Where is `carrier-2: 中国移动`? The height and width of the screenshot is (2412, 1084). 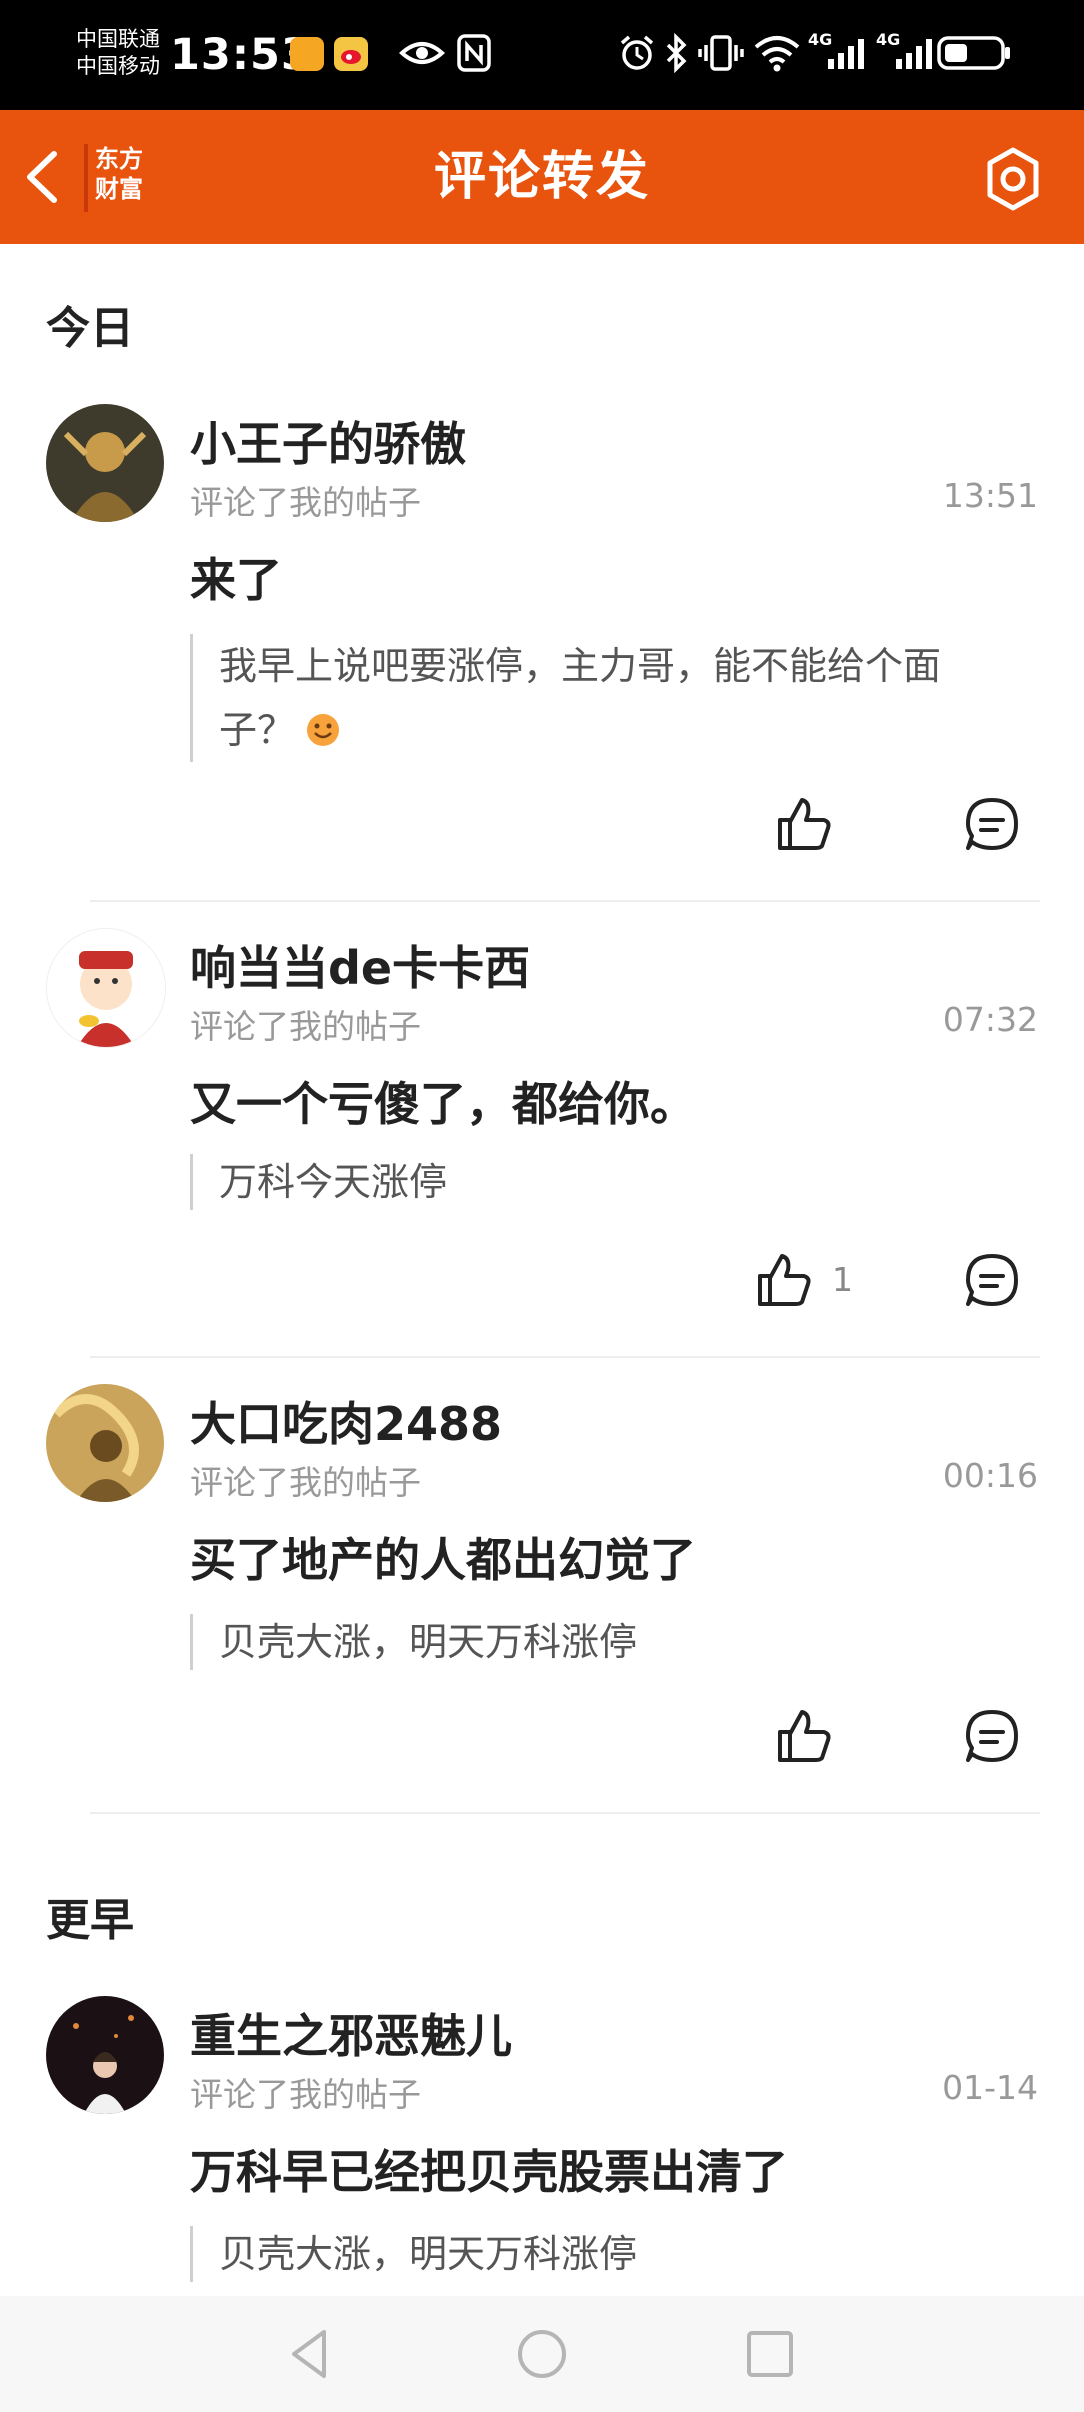 carrier-2: 中国移动 is located at coordinates (118, 66).